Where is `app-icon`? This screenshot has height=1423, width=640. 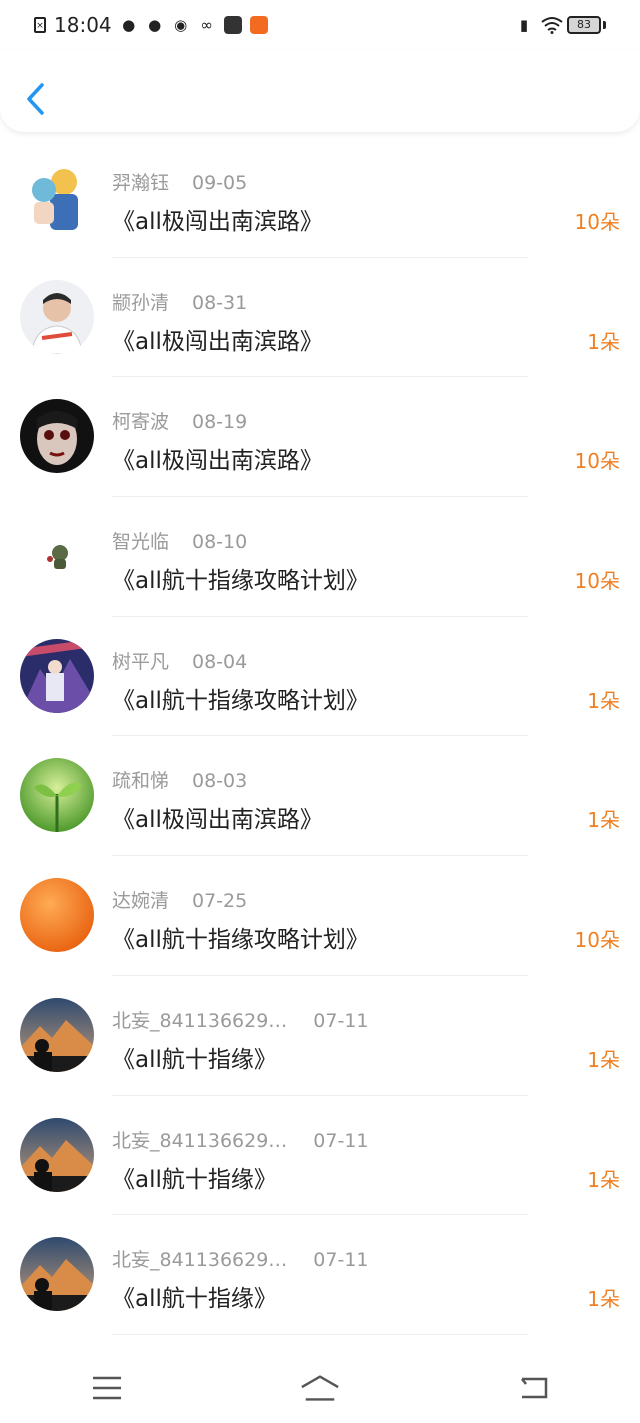 app-icon is located at coordinates (232, 25).